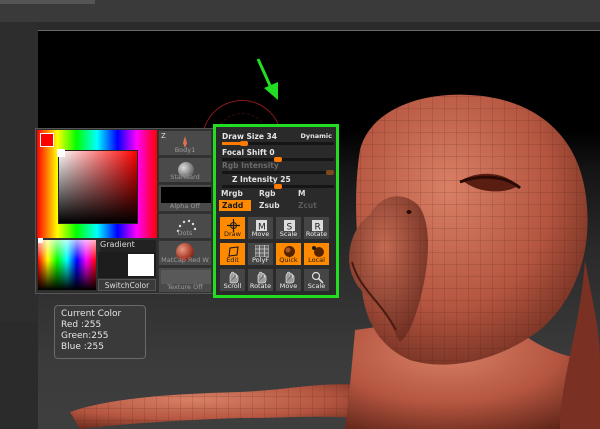  Describe the element at coordinates (260, 234) in the screenshot. I see `move-label: Move` at that location.